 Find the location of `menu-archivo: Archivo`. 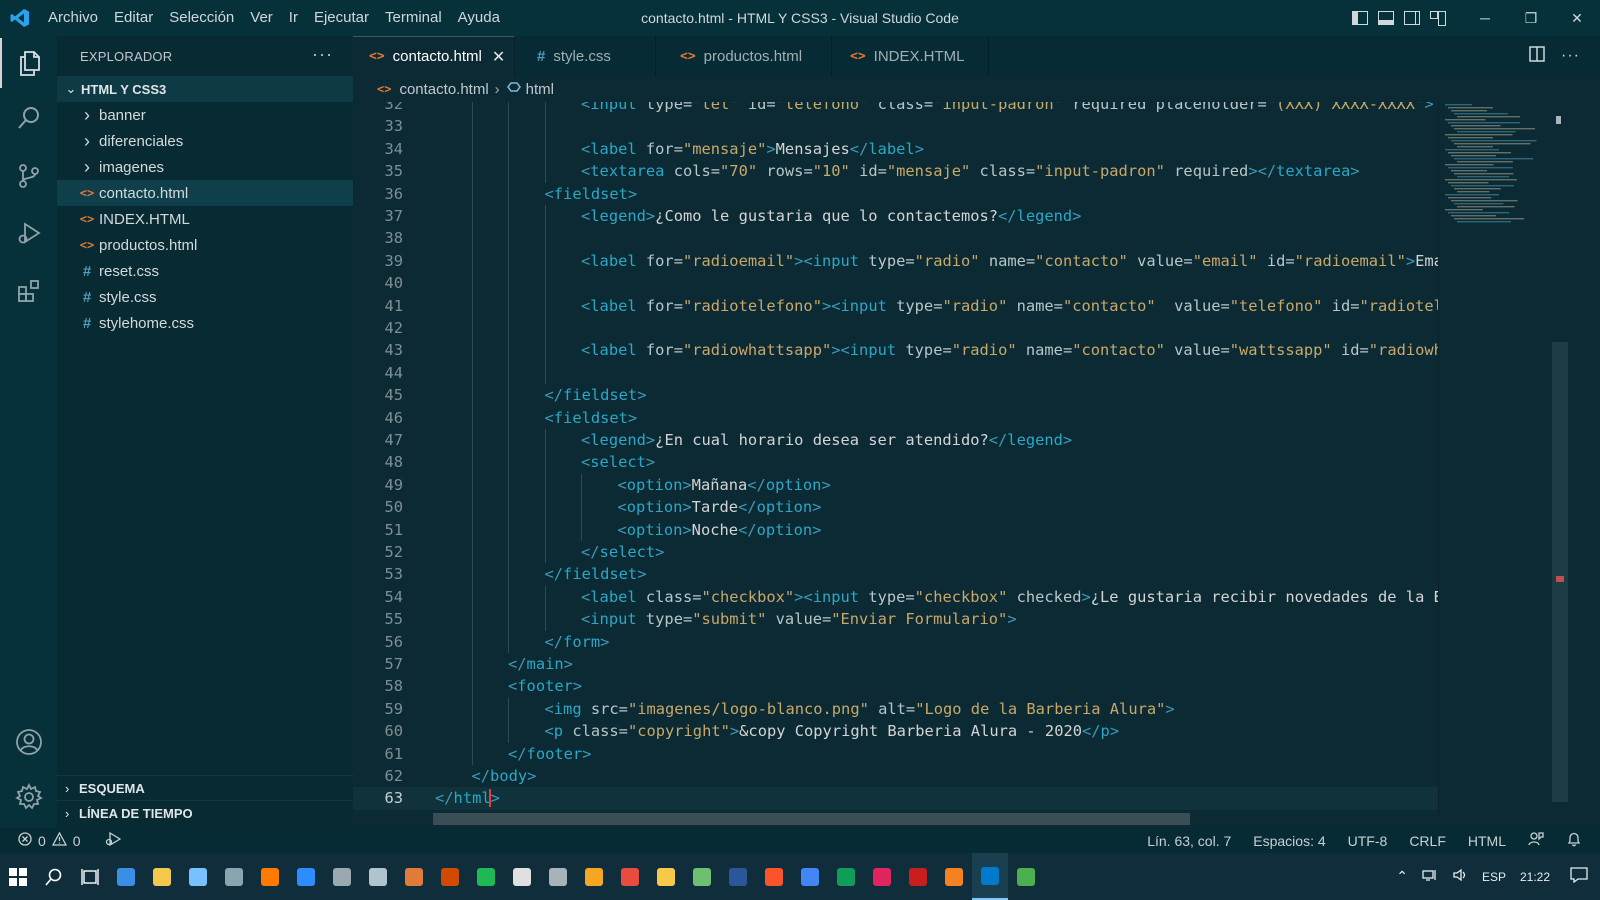

menu-archivo: Archivo is located at coordinates (73, 17).